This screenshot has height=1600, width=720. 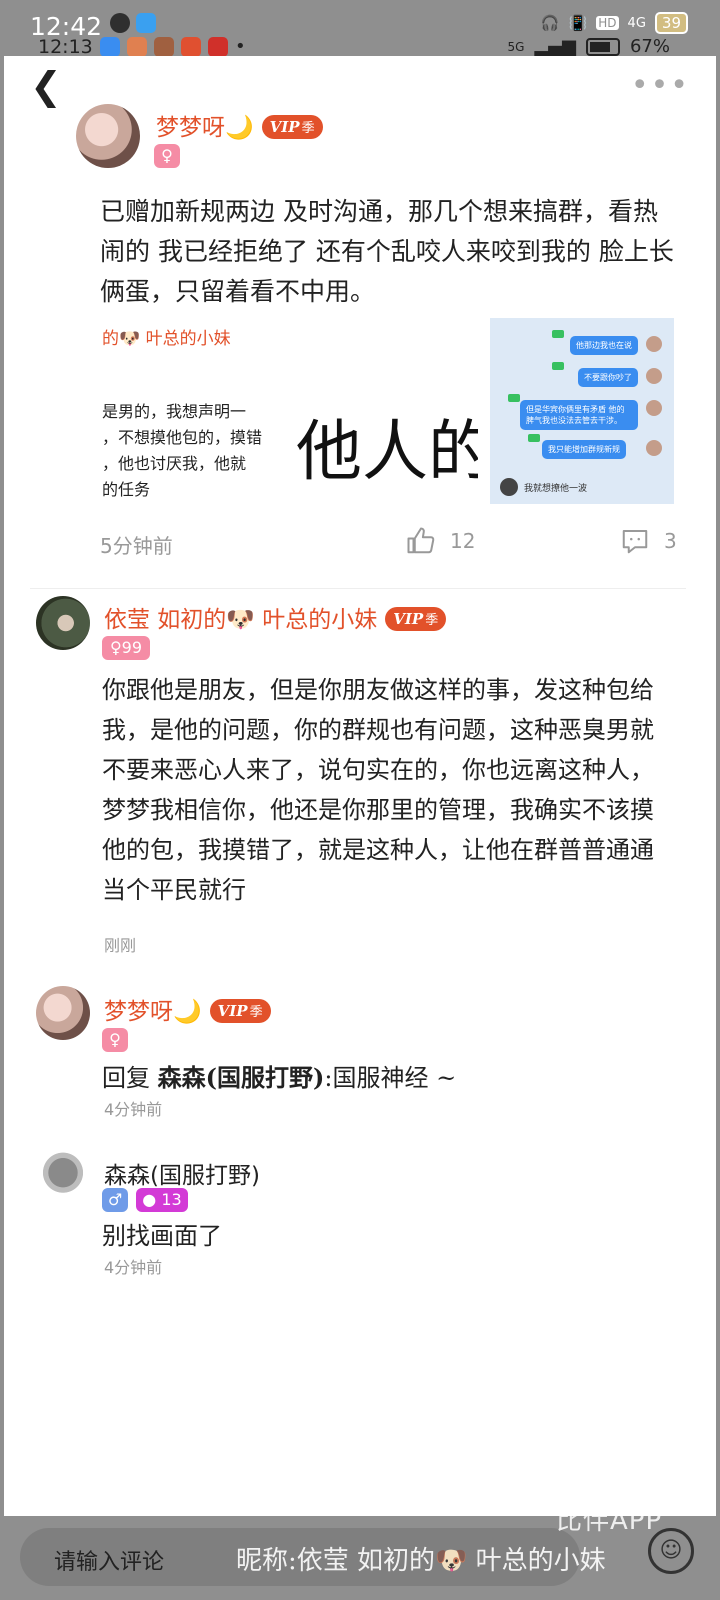 What do you see at coordinates (635, 542) in the screenshot?
I see `comment-icon` at bounding box center [635, 542].